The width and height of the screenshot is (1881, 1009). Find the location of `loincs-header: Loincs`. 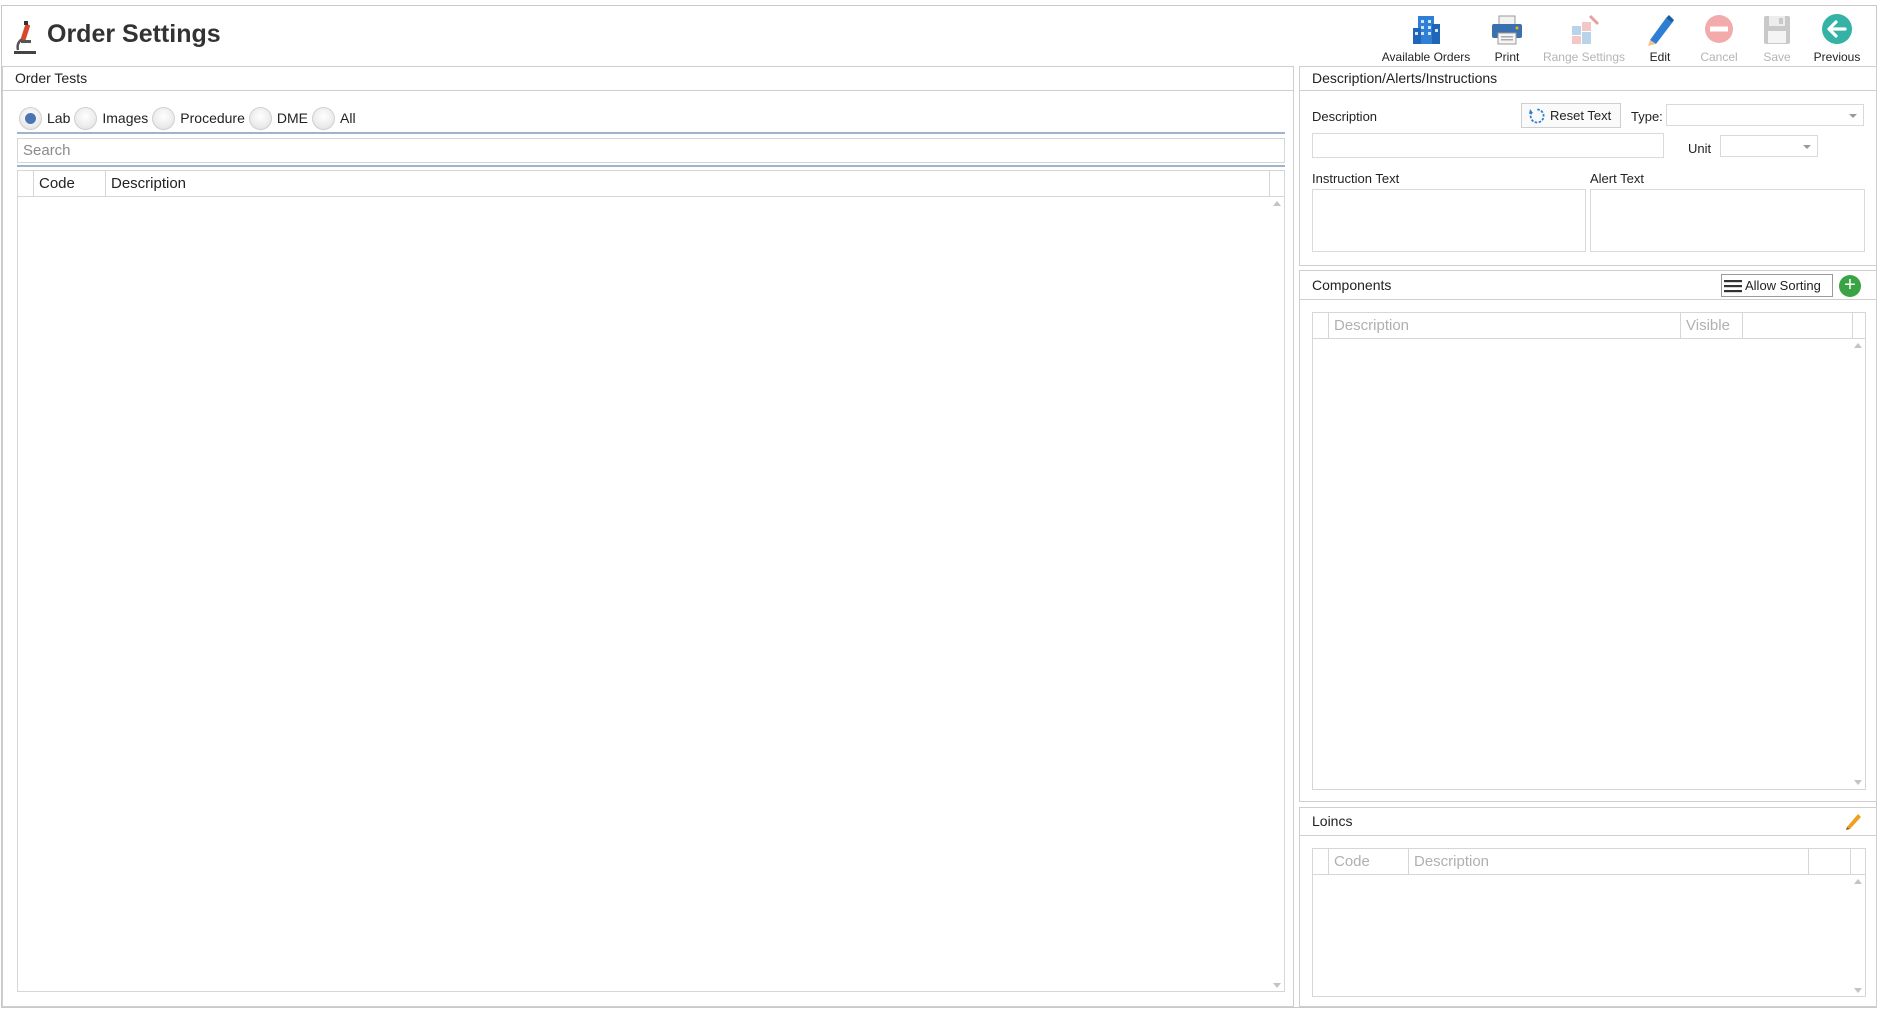

loincs-header: Loincs is located at coordinates (1588, 822).